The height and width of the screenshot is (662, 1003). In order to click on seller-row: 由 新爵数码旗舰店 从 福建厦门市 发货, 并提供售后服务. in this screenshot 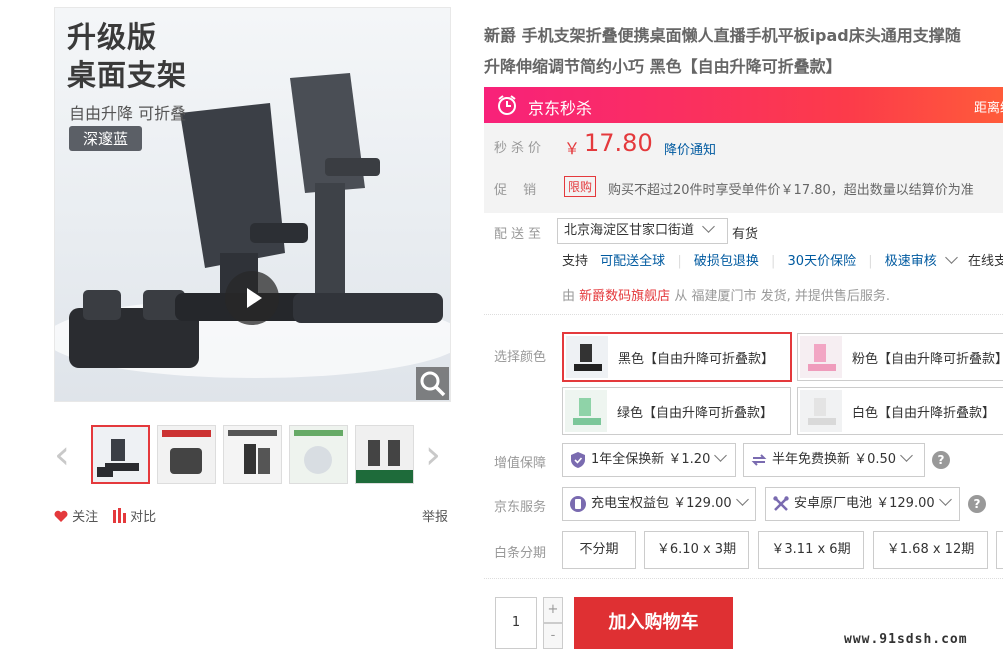, I will do `click(726, 294)`.